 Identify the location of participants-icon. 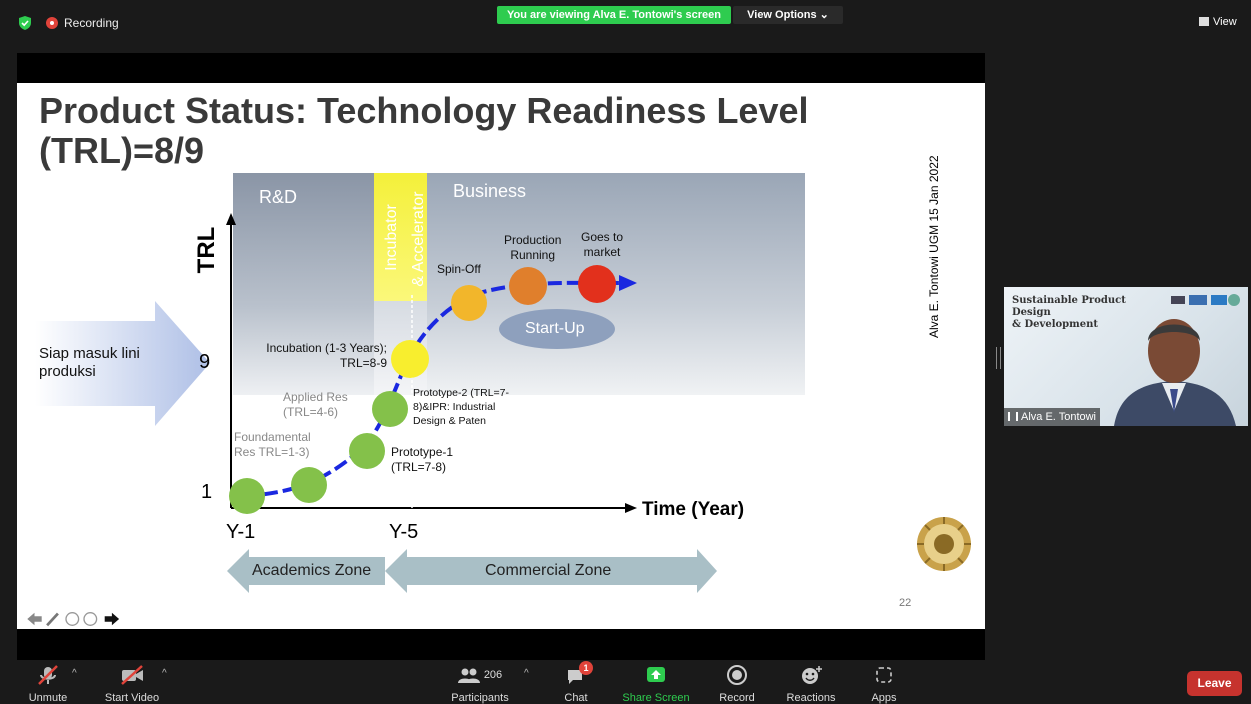
(468, 675).